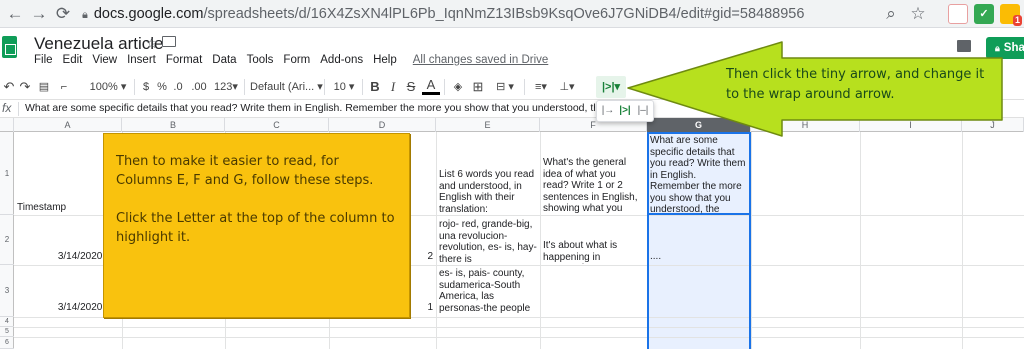  Describe the element at coordinates (9, 87) in the screenshot. I see `undo-icon: ↶` at that location.